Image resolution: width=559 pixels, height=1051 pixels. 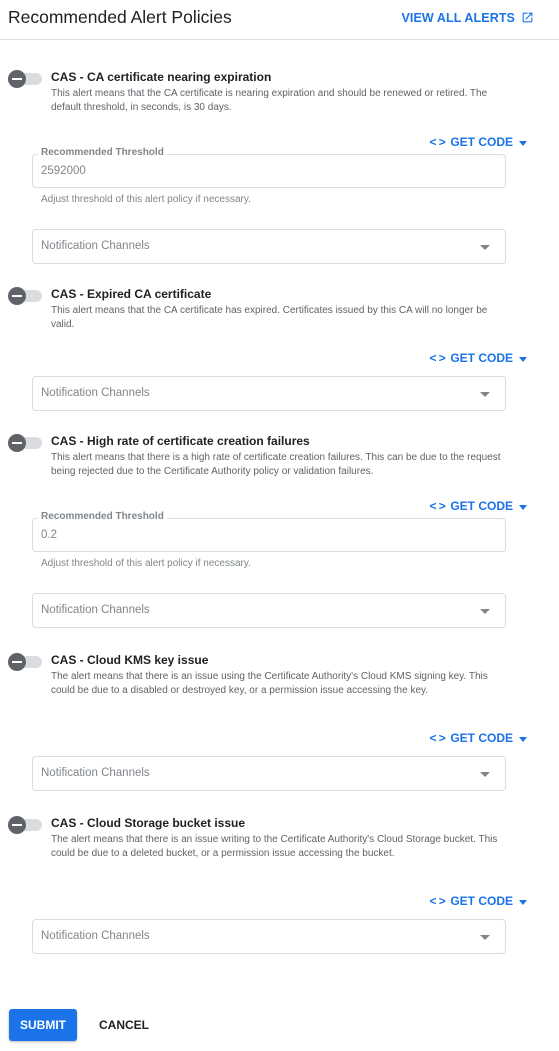 I want to click on policy-title: CAS - CA certificate nearing expiration, so click(x=161, y=77).